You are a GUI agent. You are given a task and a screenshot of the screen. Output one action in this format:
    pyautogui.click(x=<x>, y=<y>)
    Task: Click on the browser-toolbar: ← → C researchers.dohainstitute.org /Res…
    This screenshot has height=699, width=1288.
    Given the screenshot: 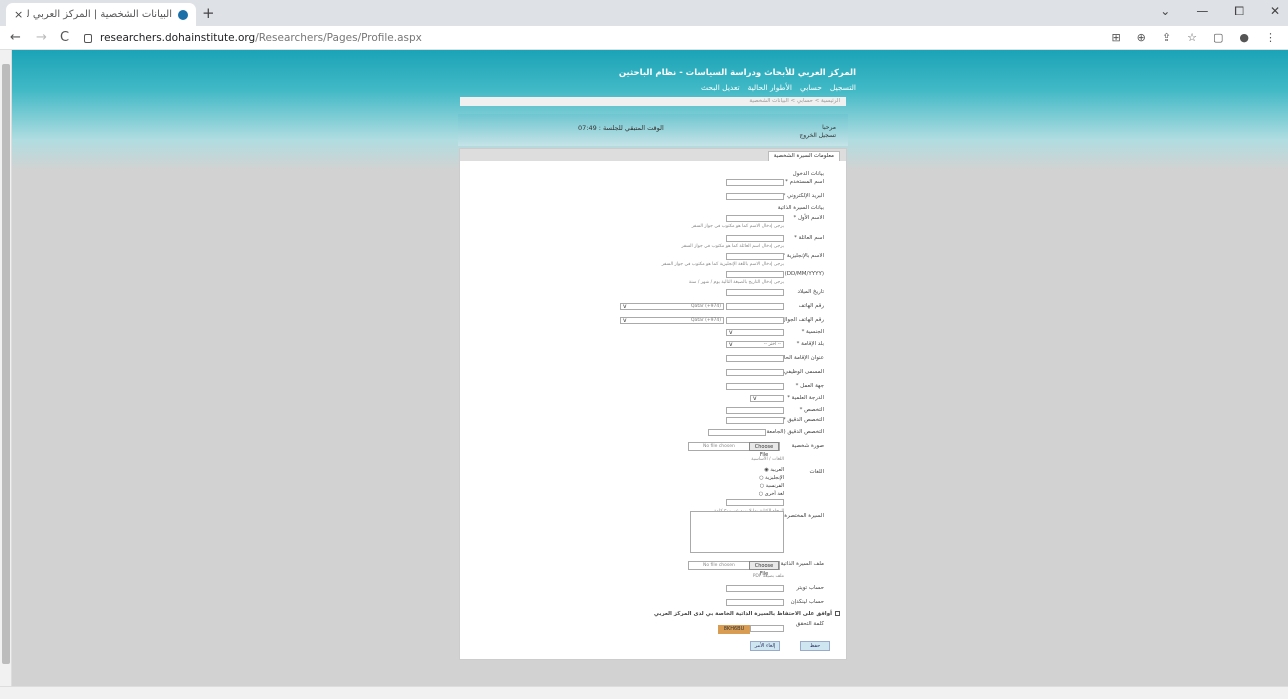 What is the action you would take?
    pyautogui.click(x=644, y=38)
    